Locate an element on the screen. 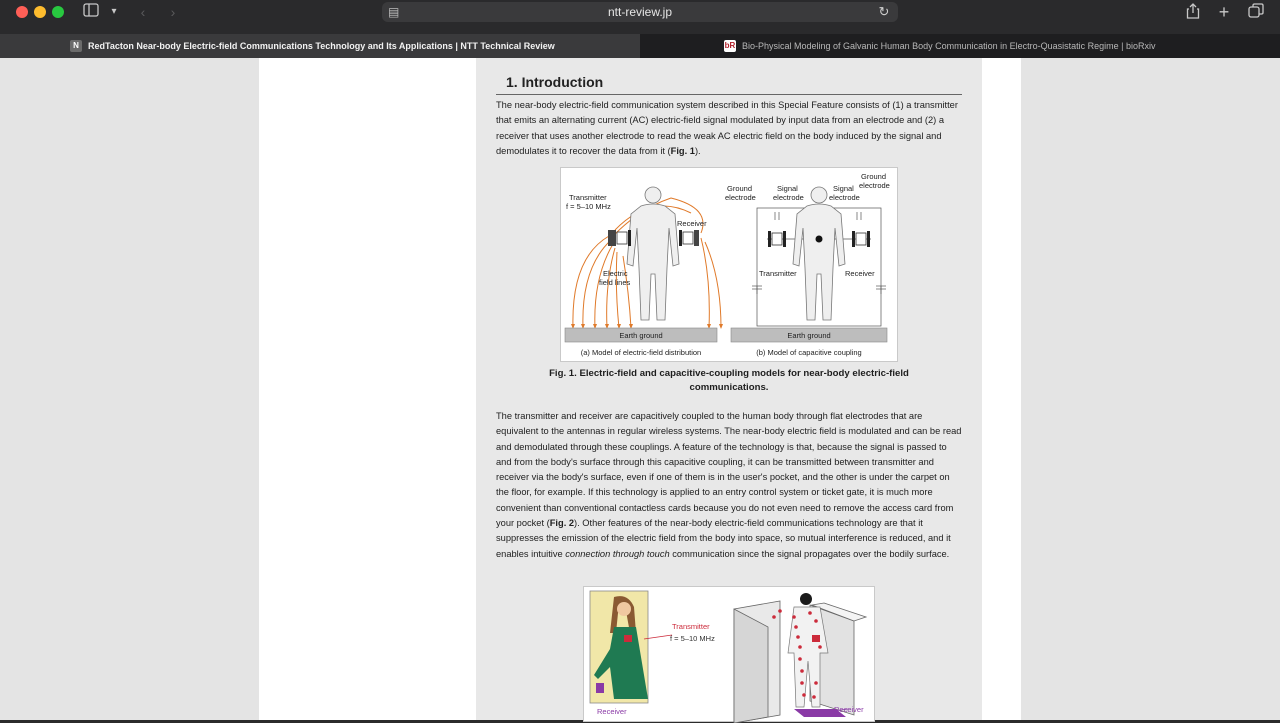  fig1a-field-lines-label-1: Electric is located at coordinates (615, 273).